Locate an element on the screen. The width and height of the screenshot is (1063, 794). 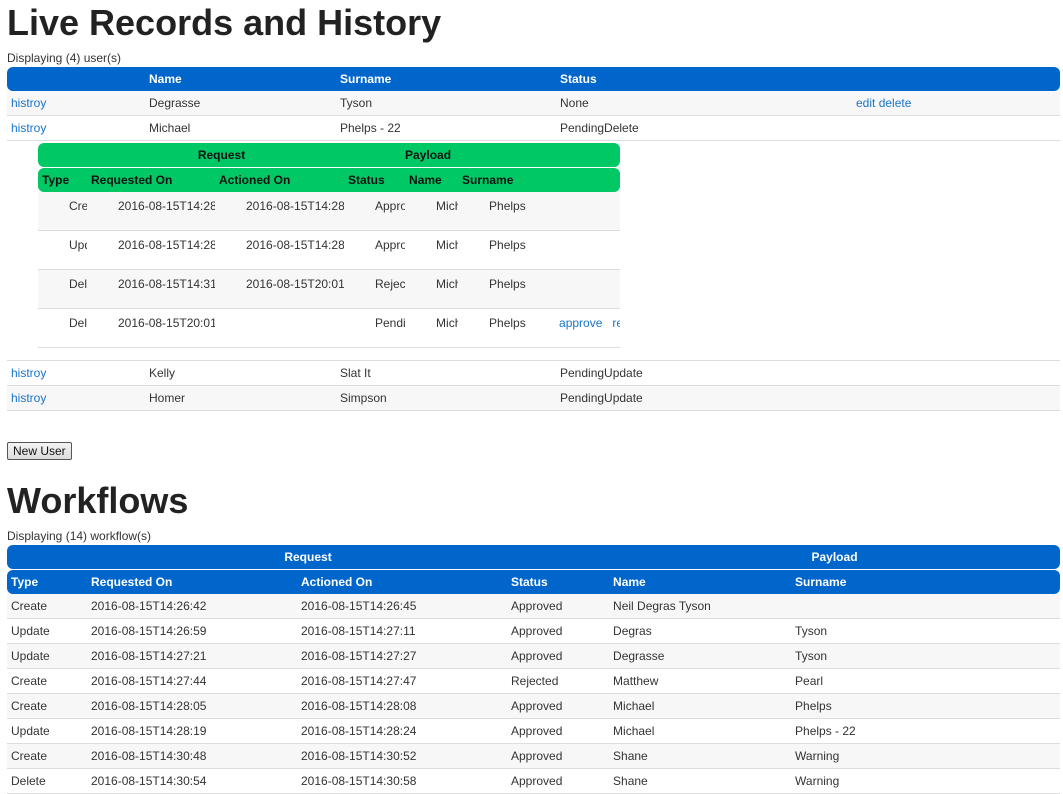
workflow-col-name: Name is located at coordinates (700, 582).